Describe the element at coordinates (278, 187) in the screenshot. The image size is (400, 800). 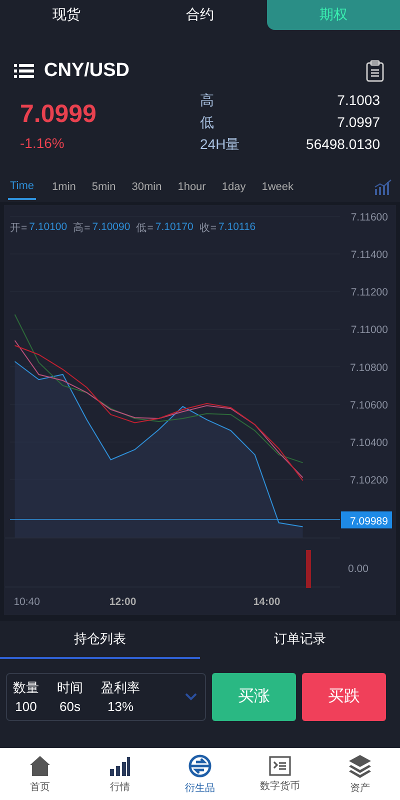
I see `interval-tab: 1week` at that location.